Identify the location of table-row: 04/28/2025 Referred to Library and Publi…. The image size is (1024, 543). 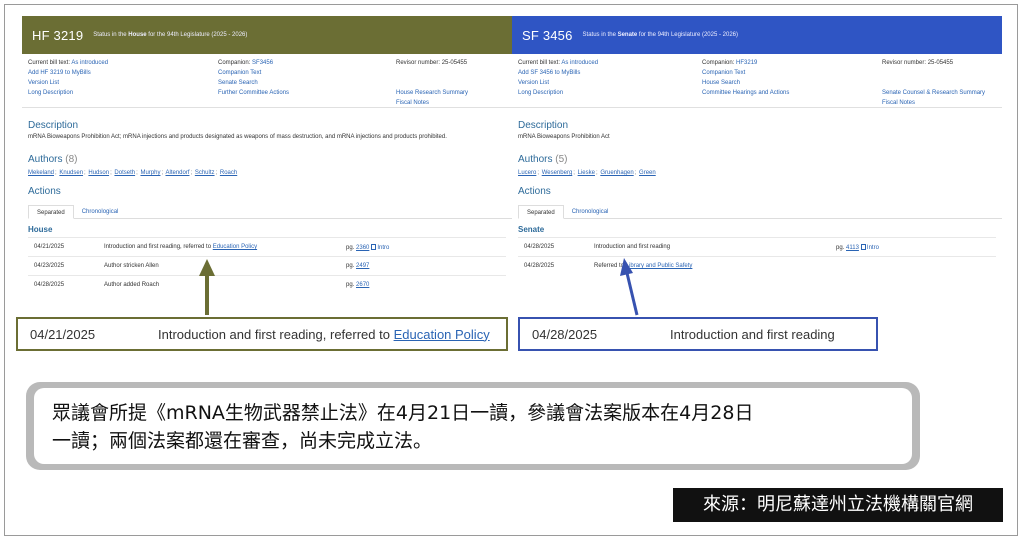
(757, 265).